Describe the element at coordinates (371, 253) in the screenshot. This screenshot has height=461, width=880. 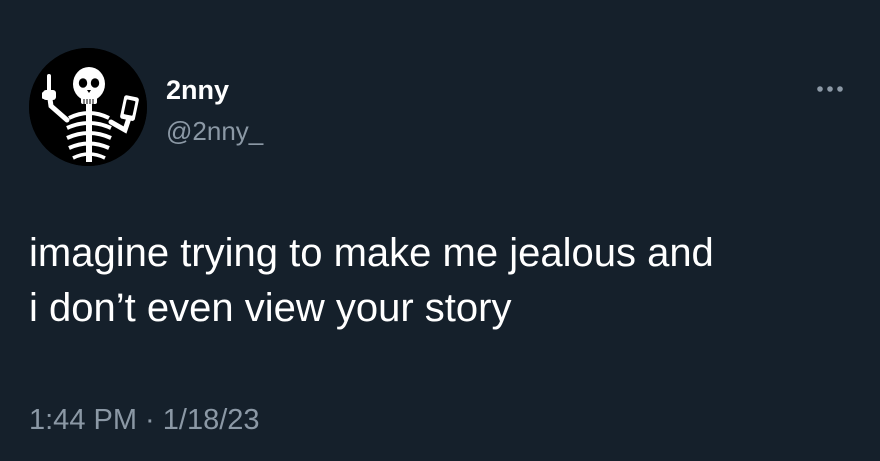
I see `tweet-text-line-1: imagine trying to make me jealous and` at that location.